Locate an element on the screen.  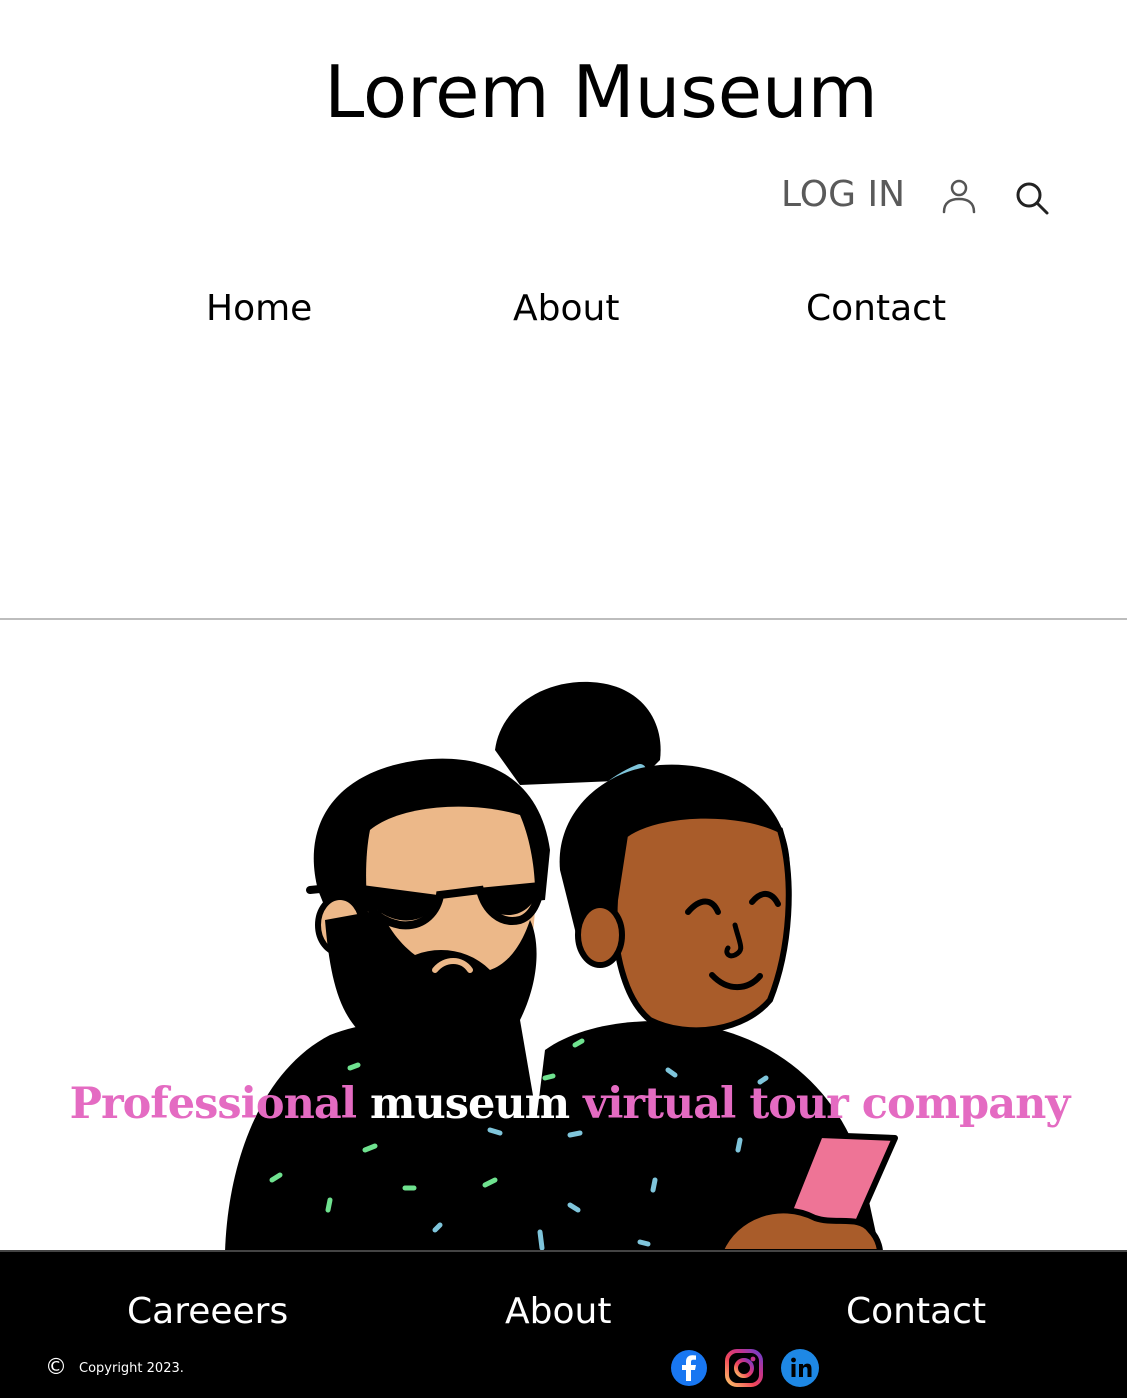
nav-about: About is located at coordinates (566, 309).